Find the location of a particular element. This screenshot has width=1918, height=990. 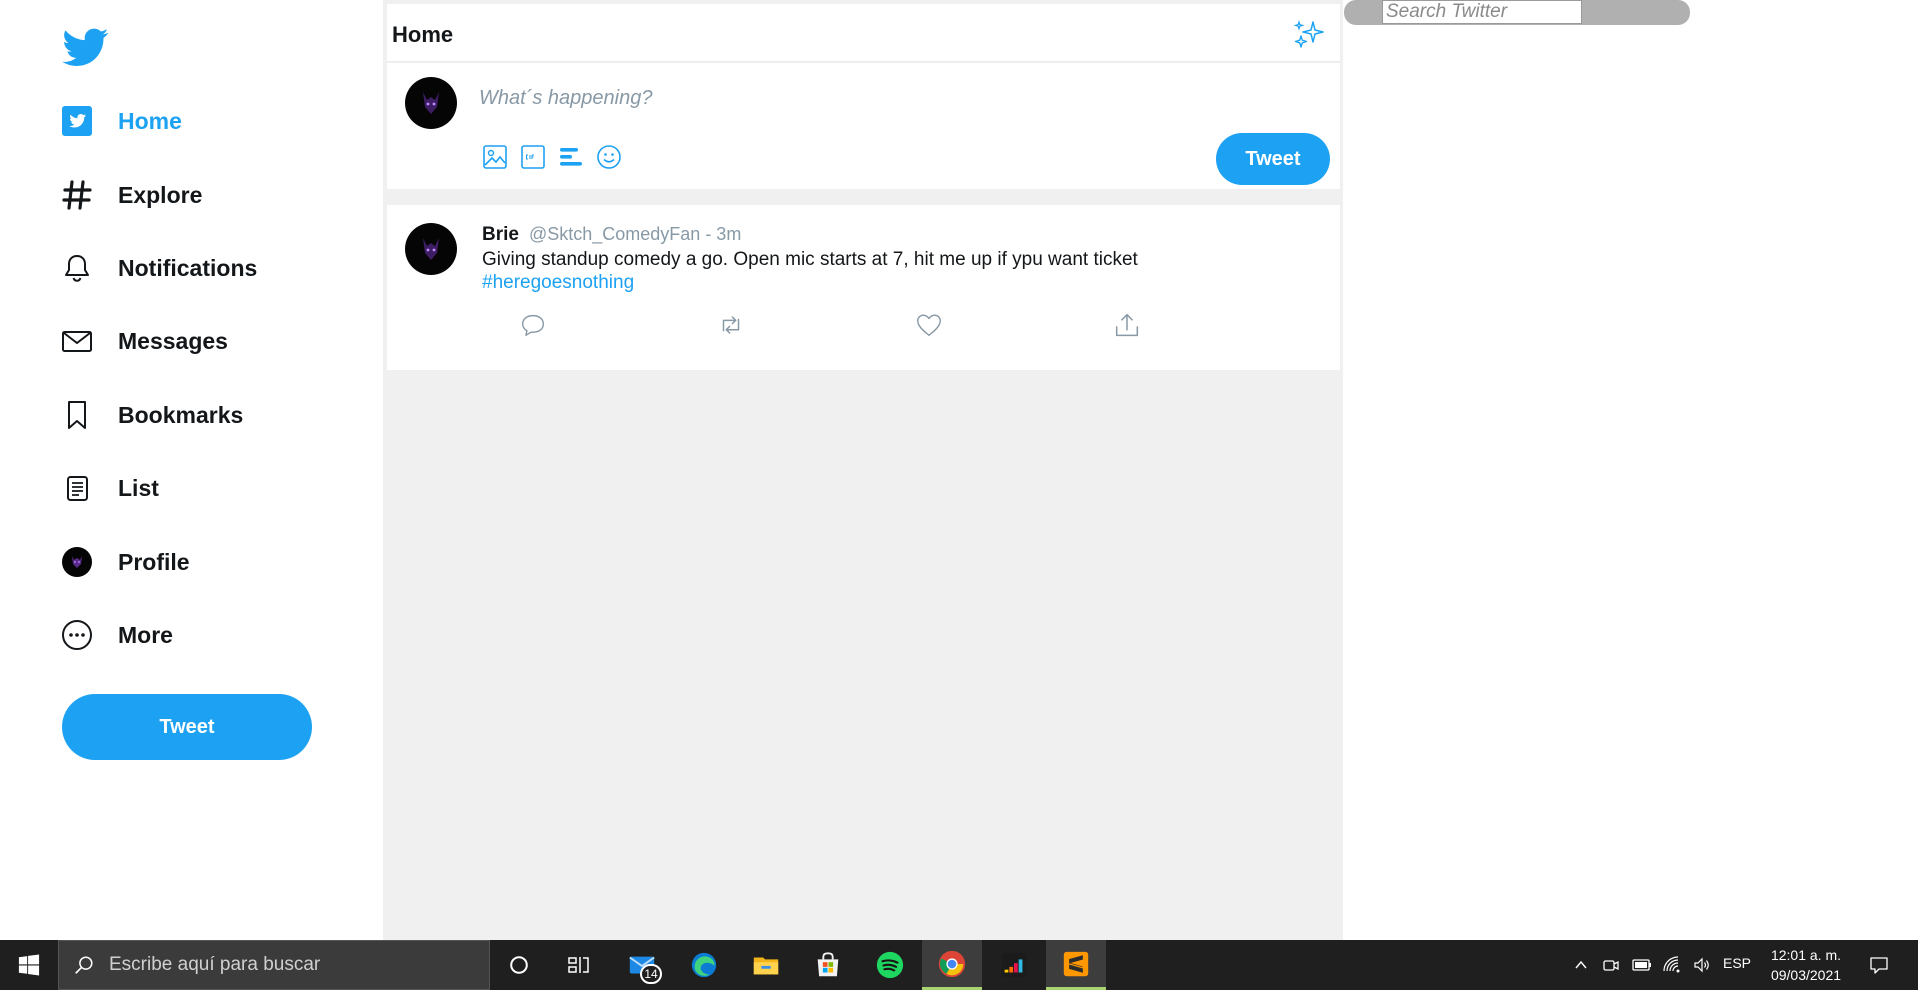

tweet-avatar is located at coordinates (431, 249).